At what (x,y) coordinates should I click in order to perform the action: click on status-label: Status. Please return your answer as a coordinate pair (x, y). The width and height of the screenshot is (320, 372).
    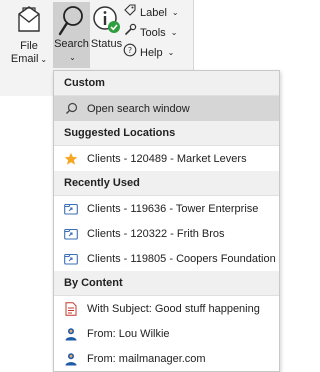
    Looking at the image, I should click on (106, 44).